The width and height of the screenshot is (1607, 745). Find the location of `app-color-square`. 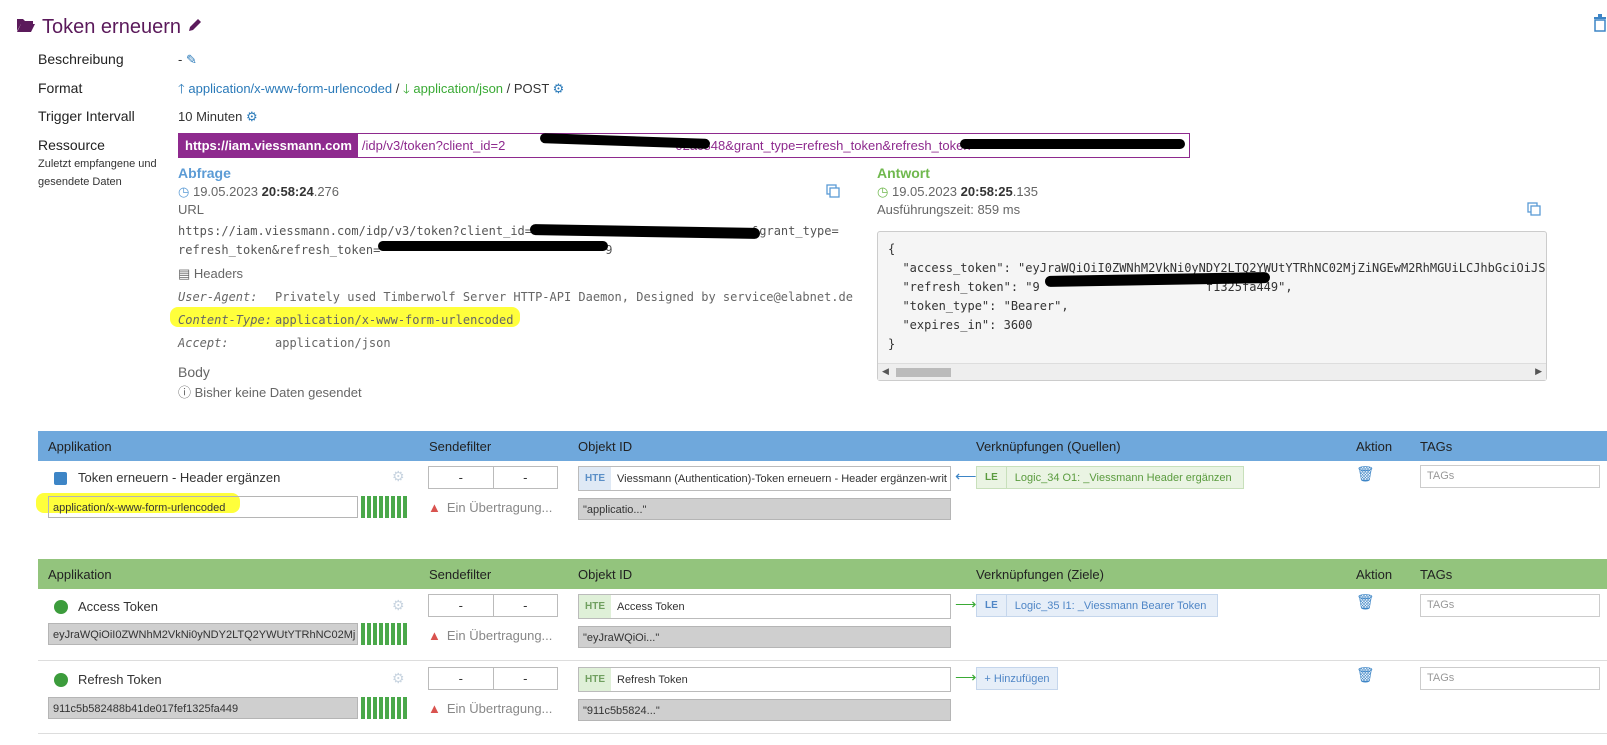

app-color-square is located at coordinates (60, 478).